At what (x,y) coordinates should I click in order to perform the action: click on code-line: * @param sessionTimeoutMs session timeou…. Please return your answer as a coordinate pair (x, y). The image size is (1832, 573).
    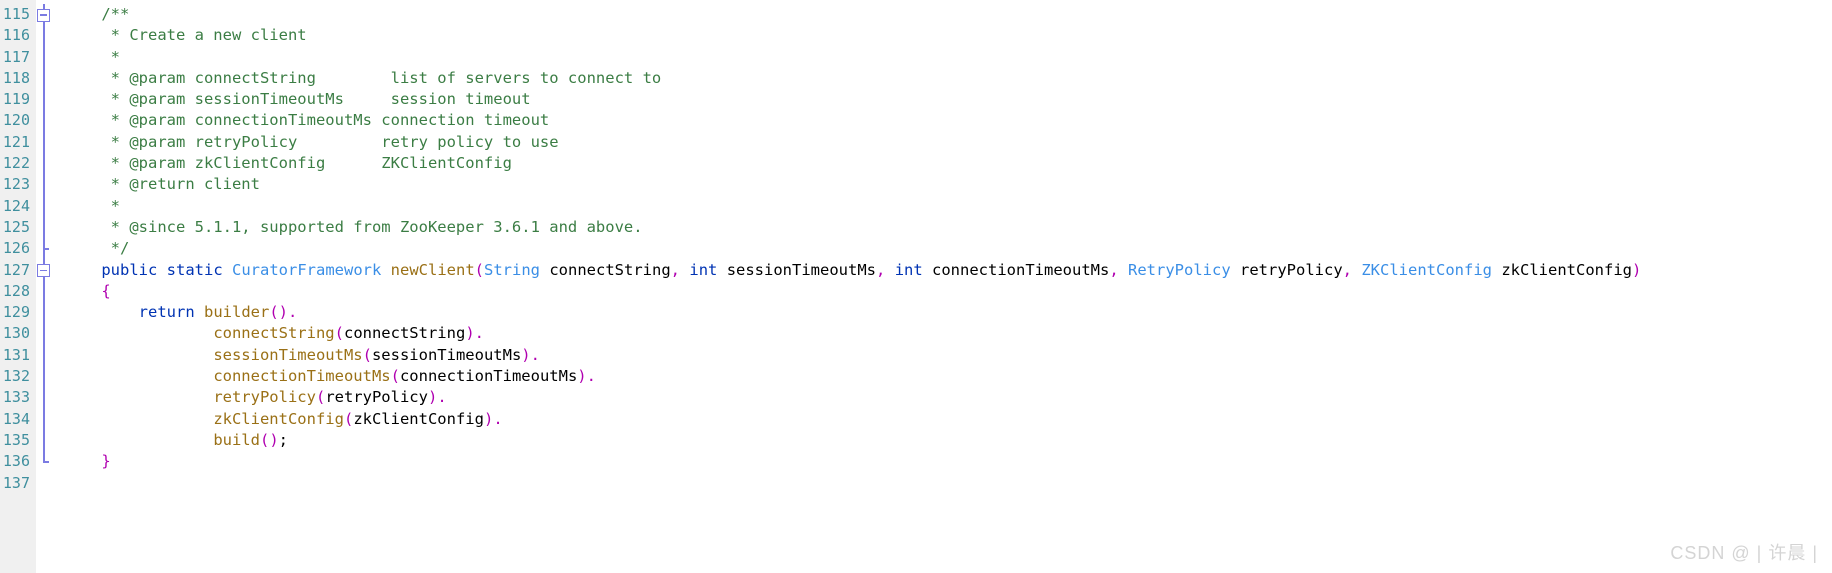
    Looking at the image, I should click on (948, 99).